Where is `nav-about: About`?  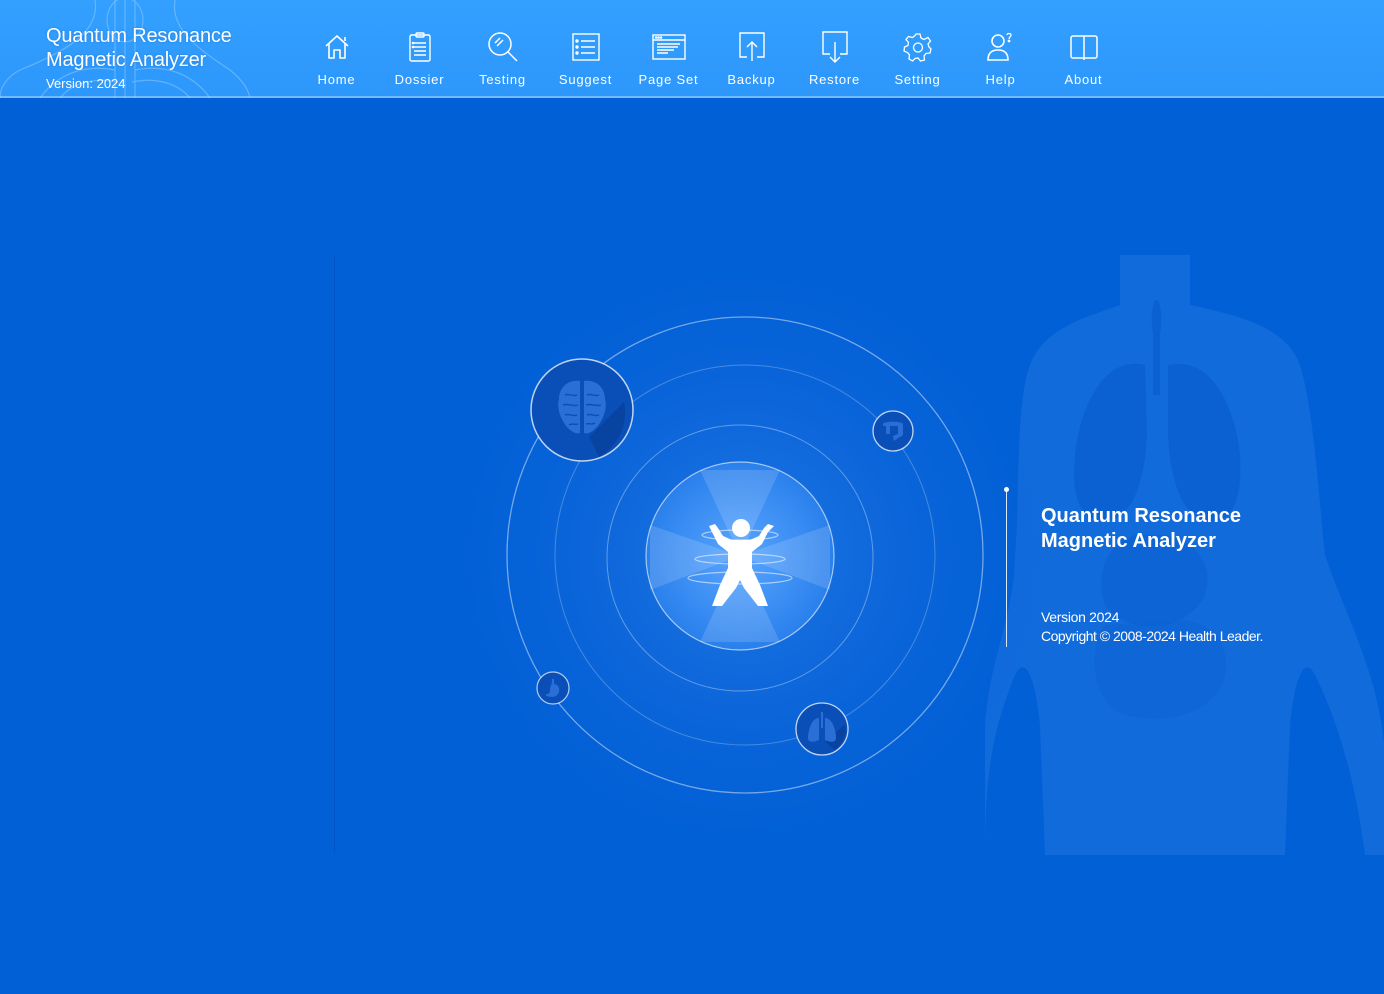 nav-about: About is located at coordinates (1083, 49).